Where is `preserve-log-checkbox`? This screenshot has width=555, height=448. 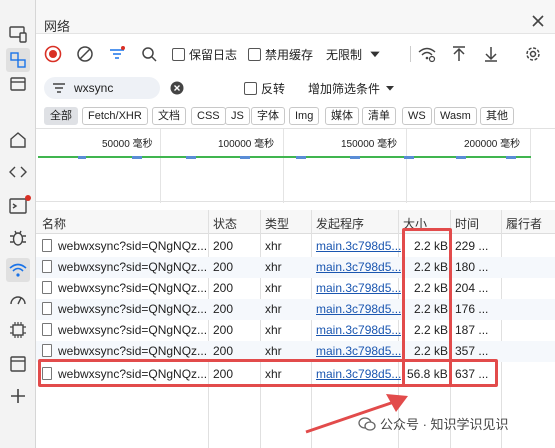
preserve-log-checkbox is located at coordinates (178, 54).